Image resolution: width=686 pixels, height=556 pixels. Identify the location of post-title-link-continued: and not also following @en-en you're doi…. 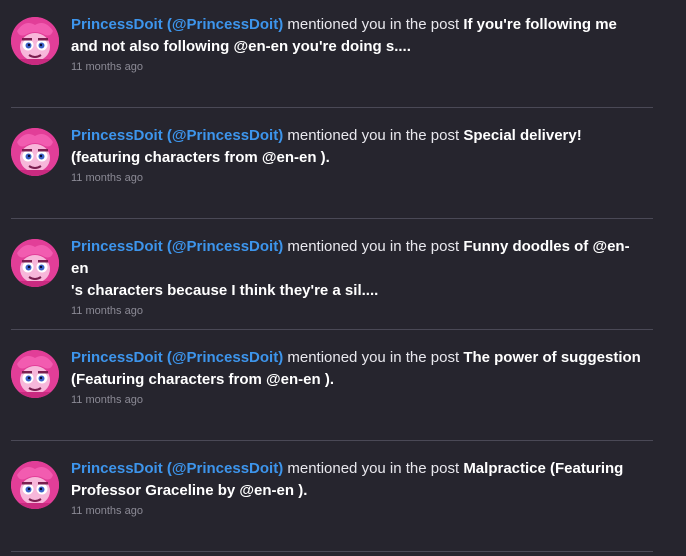
(241, 46).